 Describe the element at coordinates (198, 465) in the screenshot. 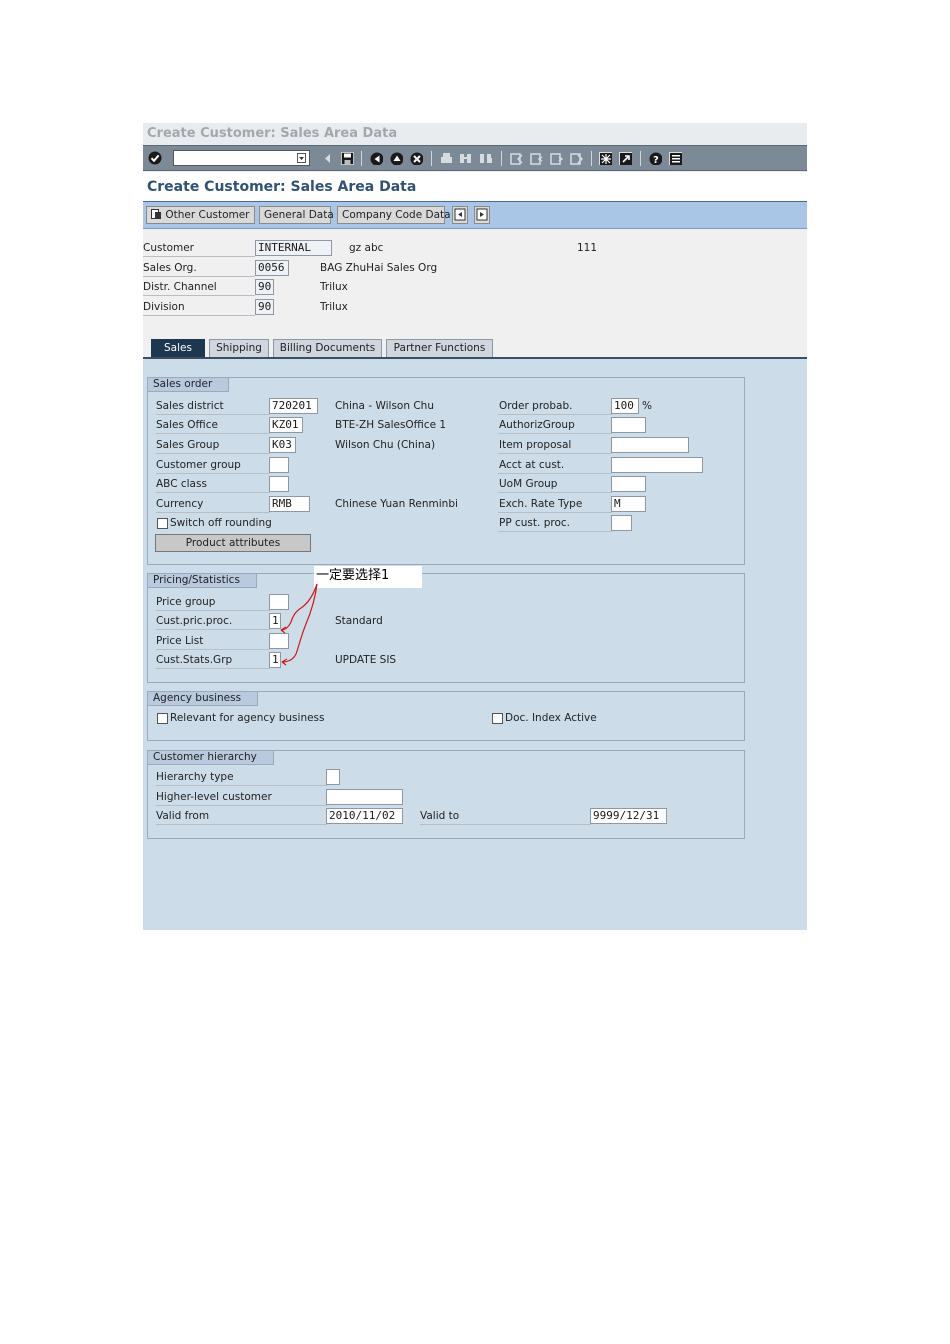

I see `customer-group-label: Customer group` at that location.